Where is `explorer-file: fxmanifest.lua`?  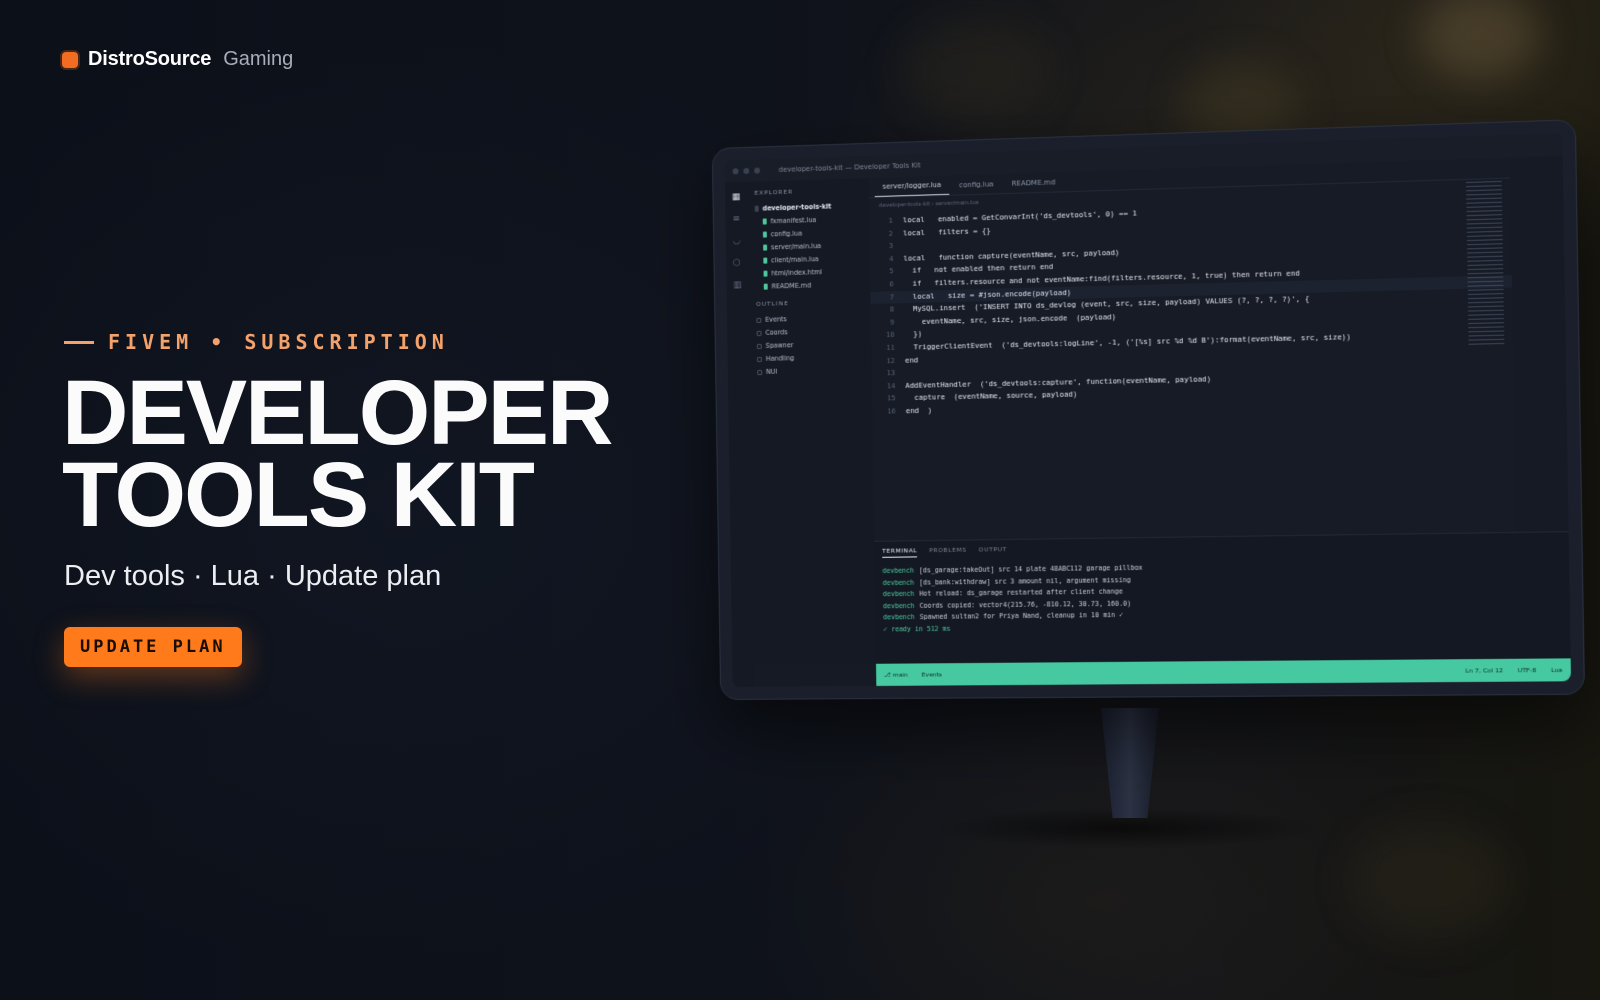 explorer-file: fxmanifest.lua is located at coordinates (812, 220).